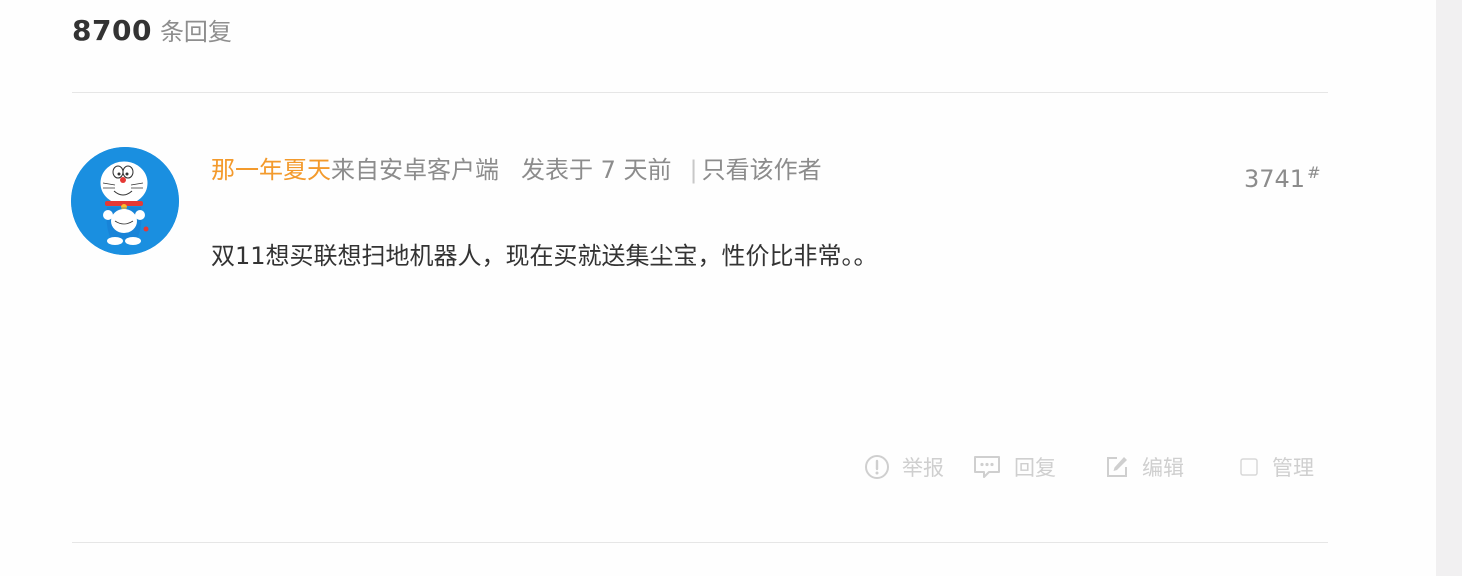  What do you see at coordinates (1275, 179) in the screenshot?
I see `floor-number-value: 3741` at bounding box center [1275, 179].